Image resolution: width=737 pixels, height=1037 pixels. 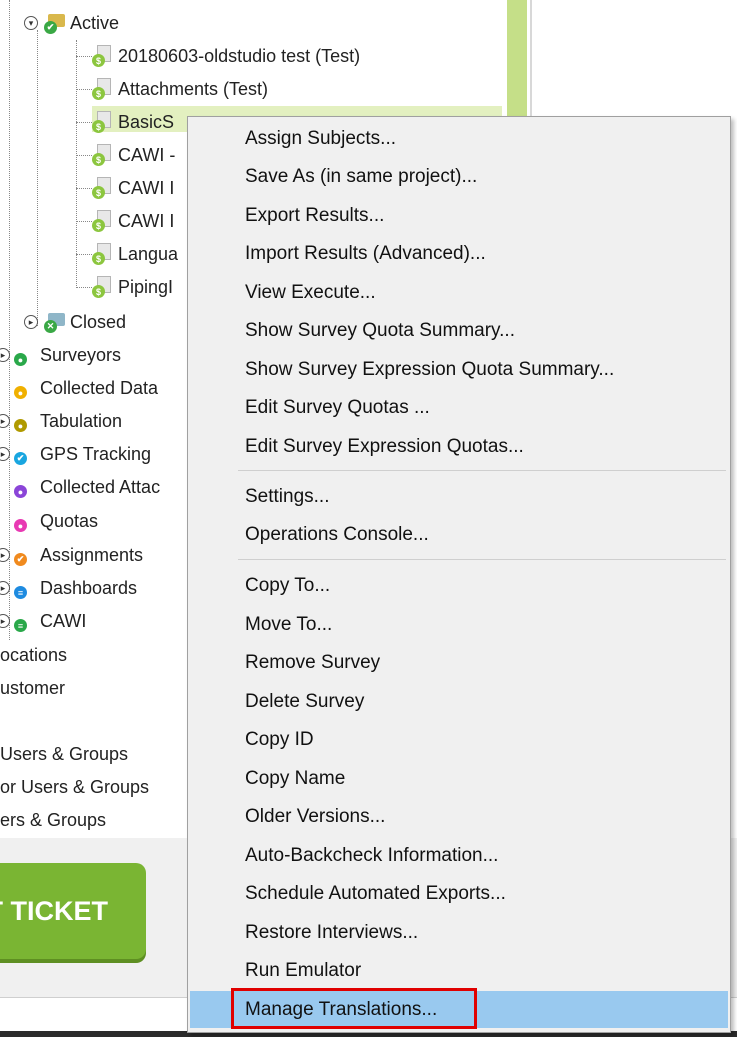 What do you see at coordinates (75, 454) in the screenshot?
I see `tree-node-gps-tracking: ▸ ✔ GPS Tracking` at bounding box center [75, 454].